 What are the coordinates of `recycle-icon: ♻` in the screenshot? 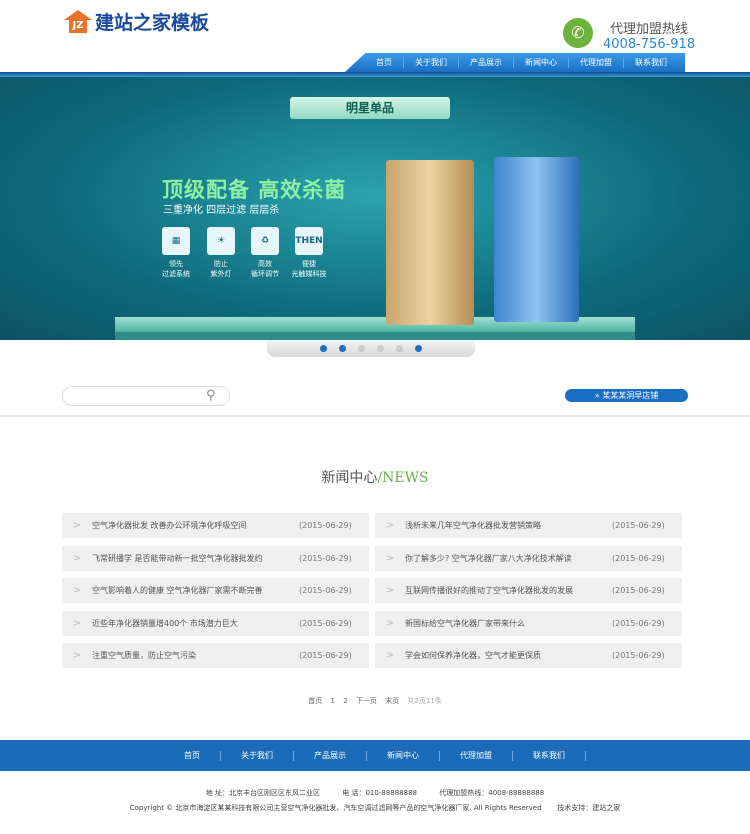 It's located at (265, 241).